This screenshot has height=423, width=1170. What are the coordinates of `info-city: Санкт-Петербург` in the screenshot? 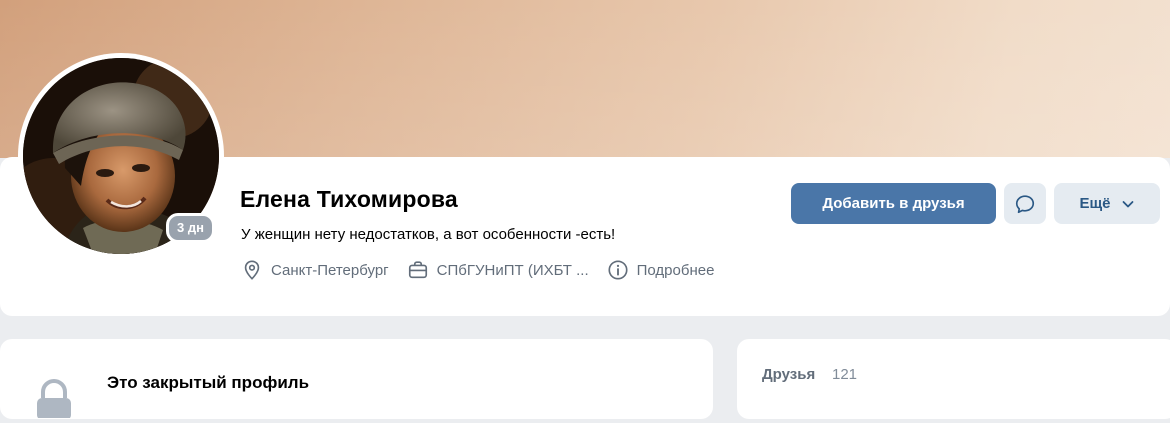 It's located at (315, 270).